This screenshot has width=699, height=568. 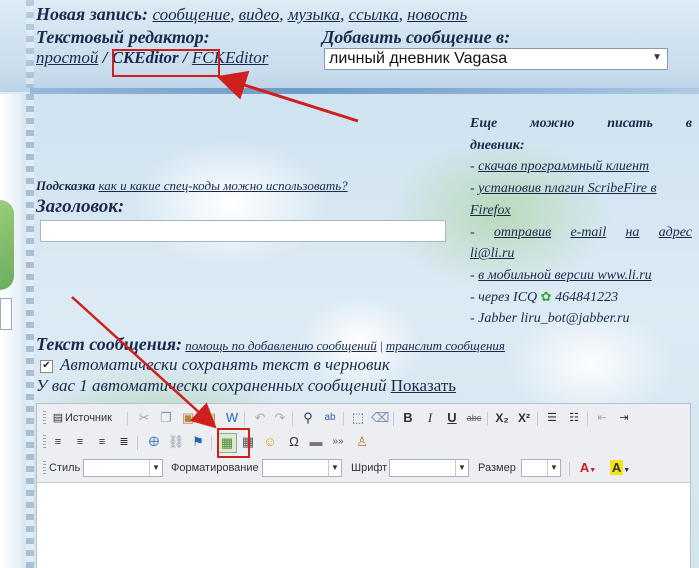 I want to click on smiley-icon: ☺, so click(x=270, y=442).